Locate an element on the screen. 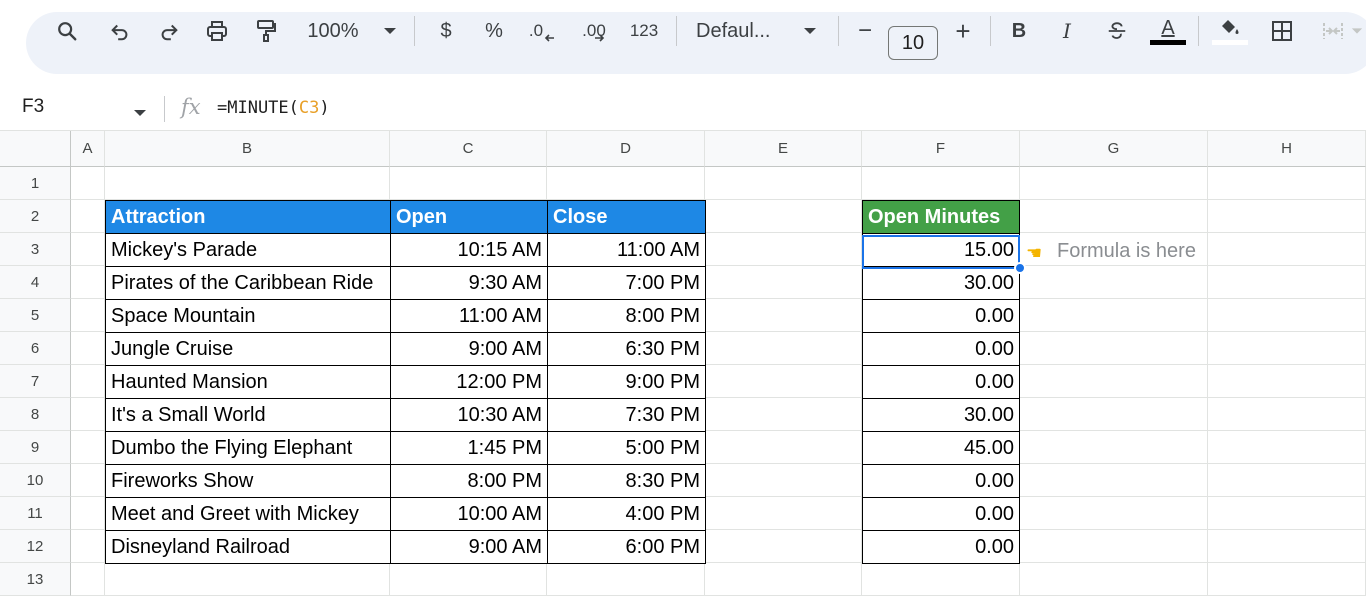 The height and width of the screenshot is (597, 1366). redo-icon is located at coordinates (169, 31).